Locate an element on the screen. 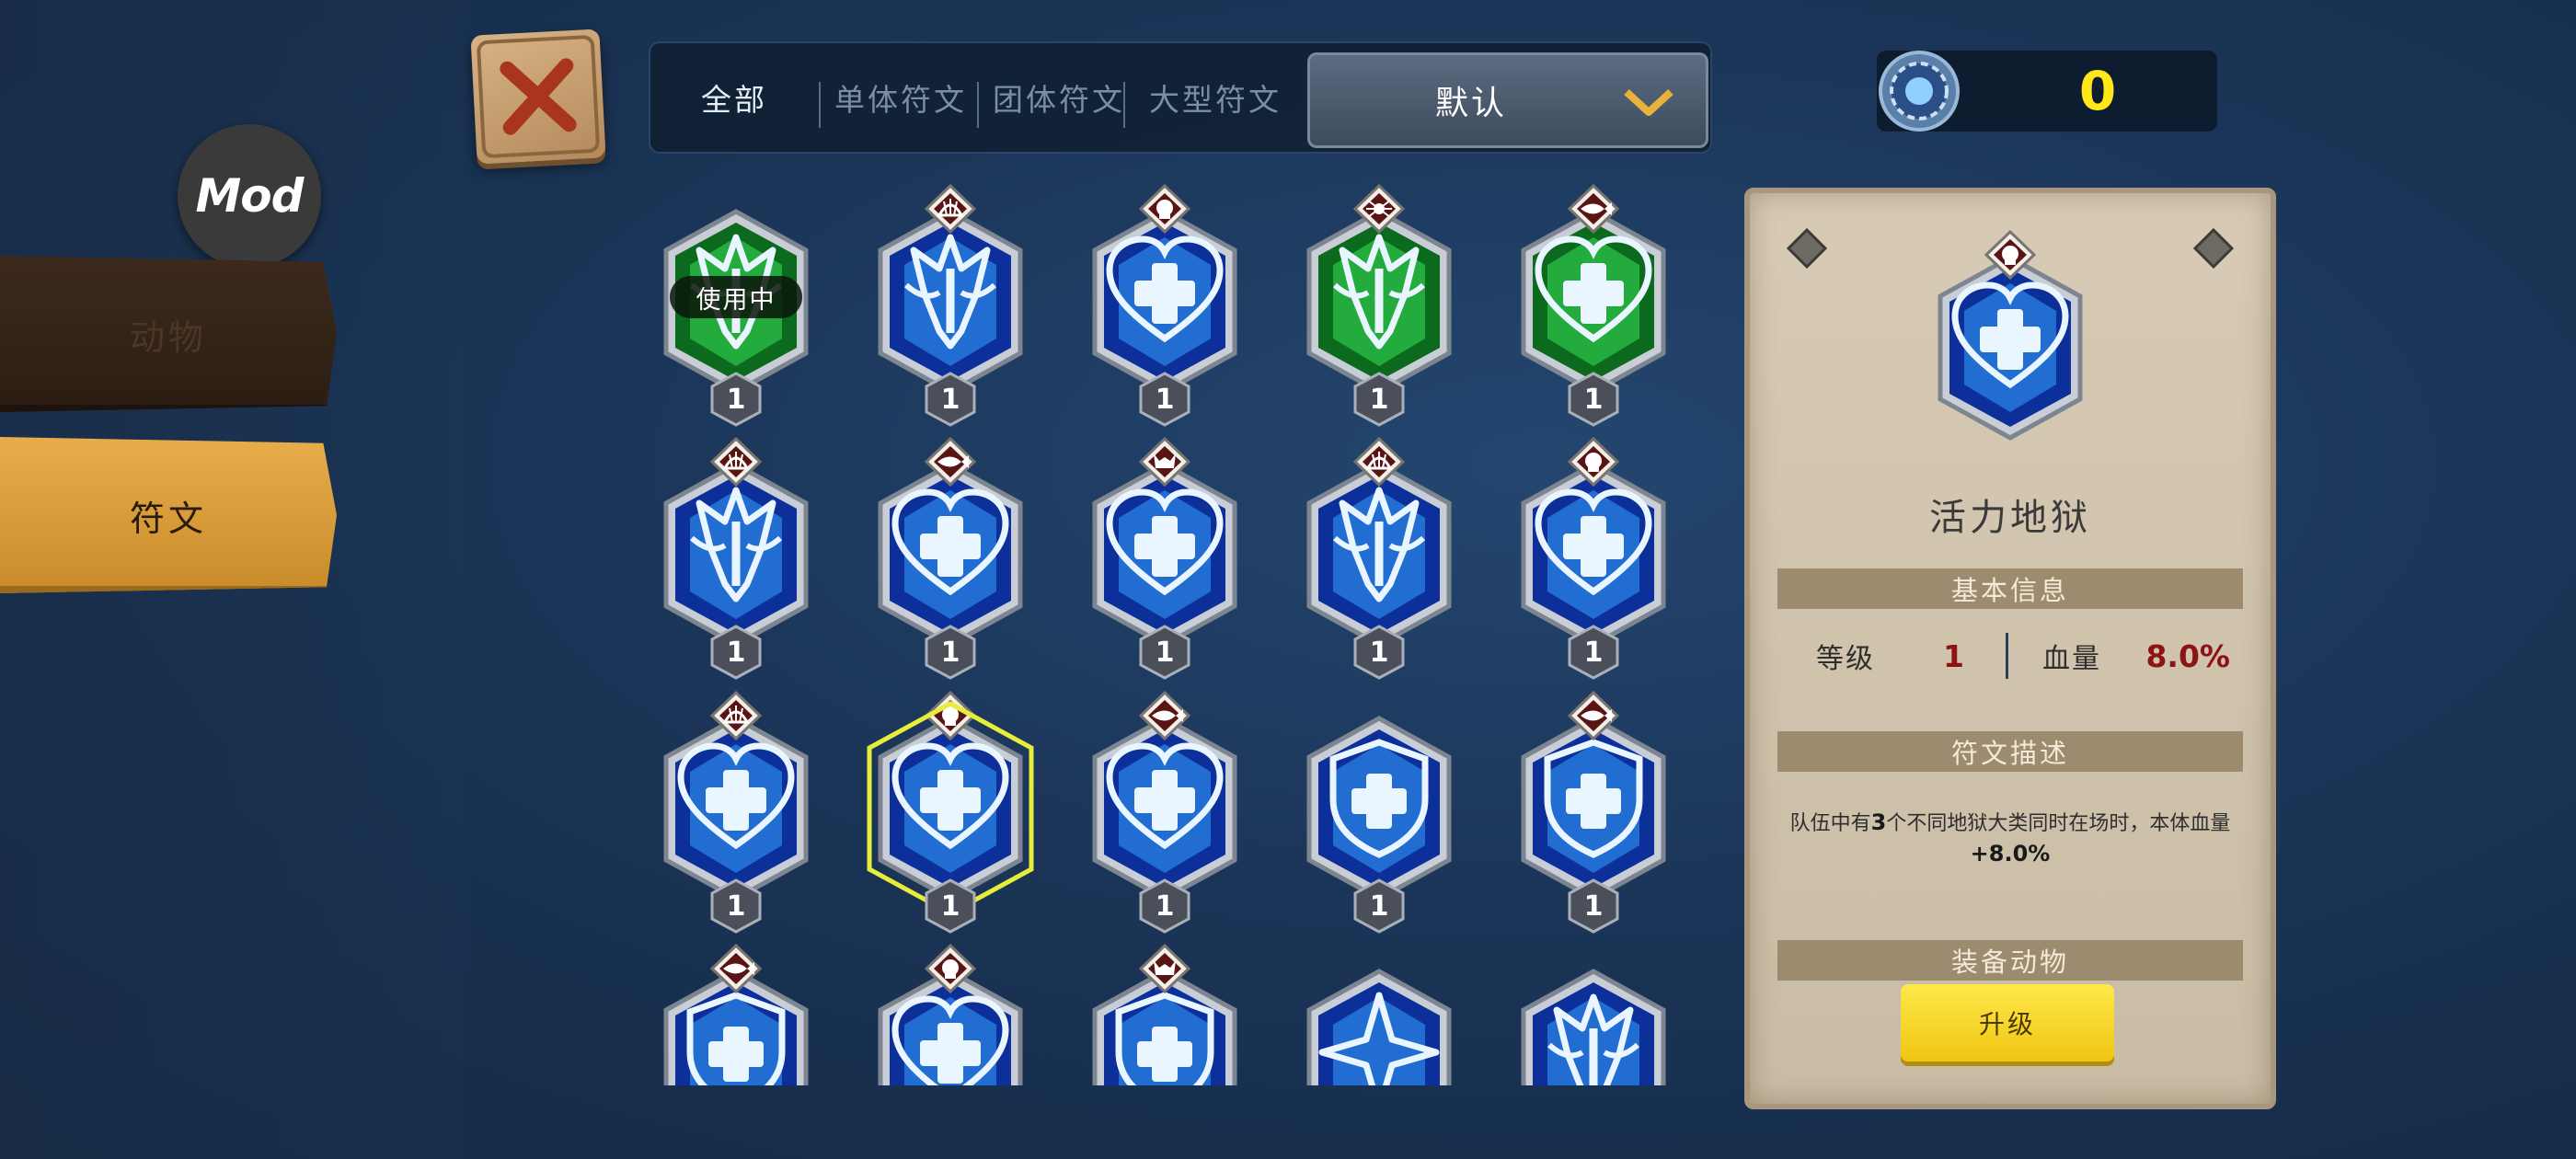  chevron-down-icon is located at coordinates (1648, 102).